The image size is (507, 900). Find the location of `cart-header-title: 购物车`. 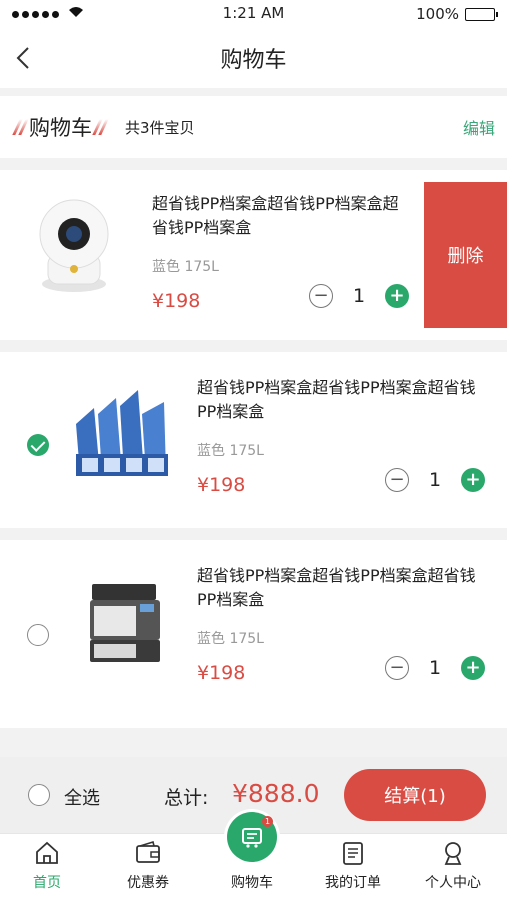

cart-header-title: 购物车 is located at coordinates (60, 128).